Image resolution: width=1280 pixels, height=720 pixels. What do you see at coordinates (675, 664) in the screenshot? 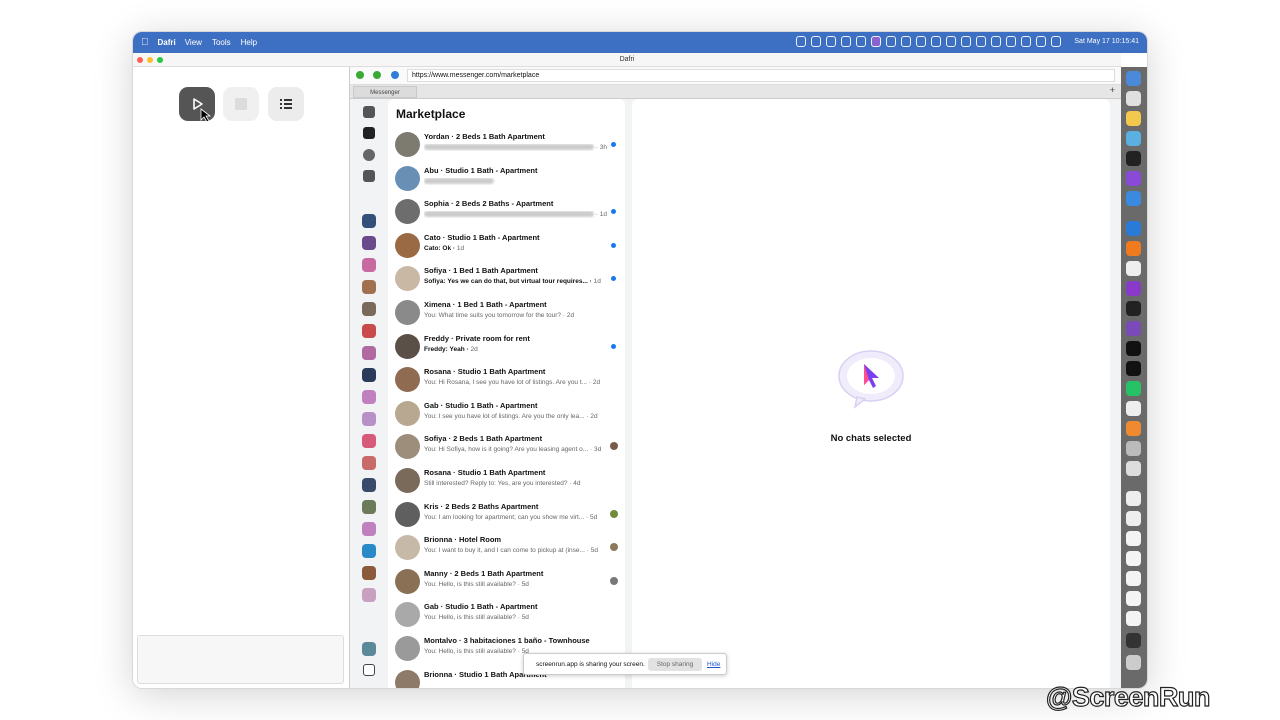
I see `stop-sharing-button: Stop sharing` at bounding box center [675, 664].